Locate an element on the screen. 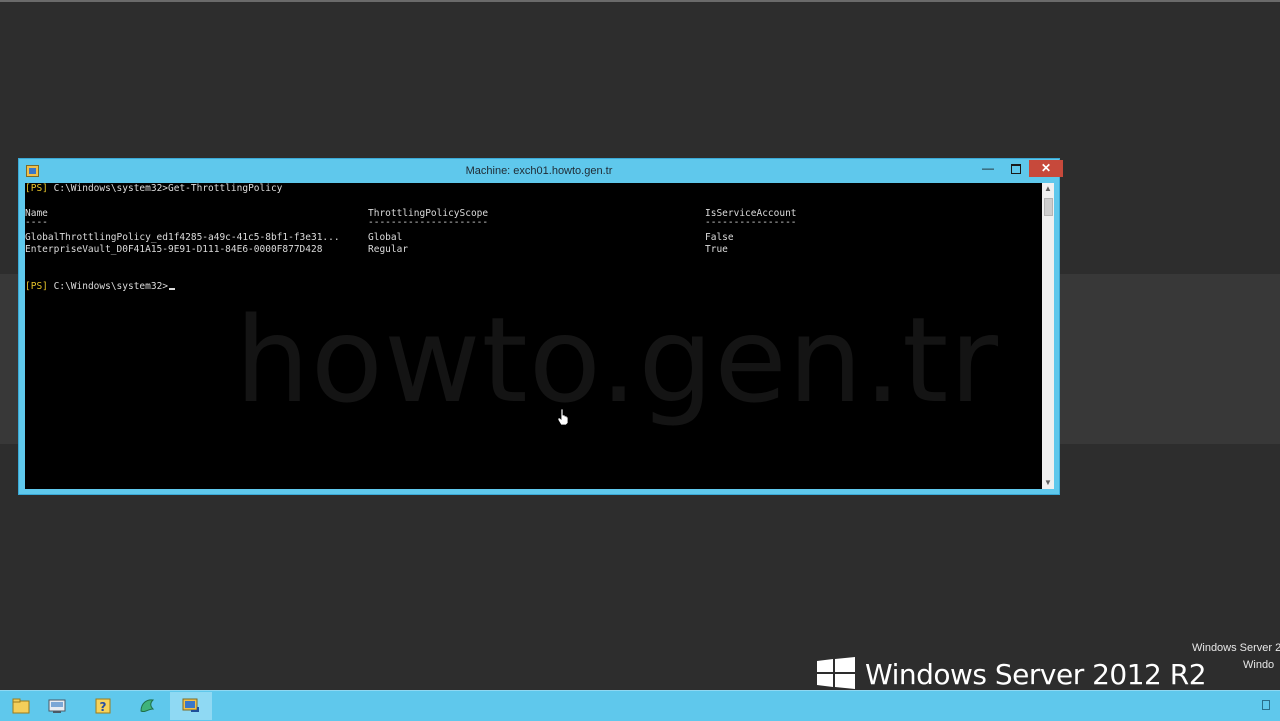  brand-text: Windows Server 2012 R2 is located at coordinates (1036, 674).